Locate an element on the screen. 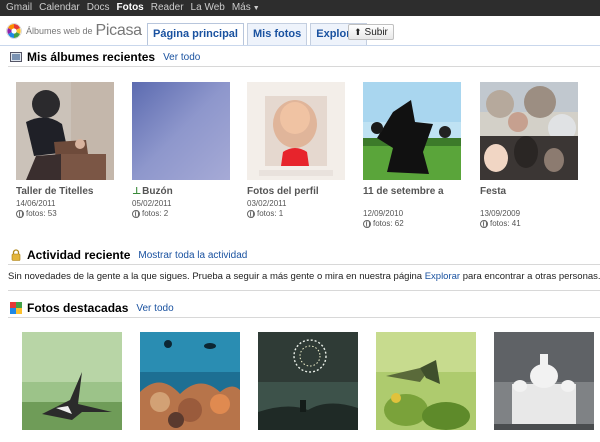  album-count-text: fotos: 53 is located at coordinates (41, 213).